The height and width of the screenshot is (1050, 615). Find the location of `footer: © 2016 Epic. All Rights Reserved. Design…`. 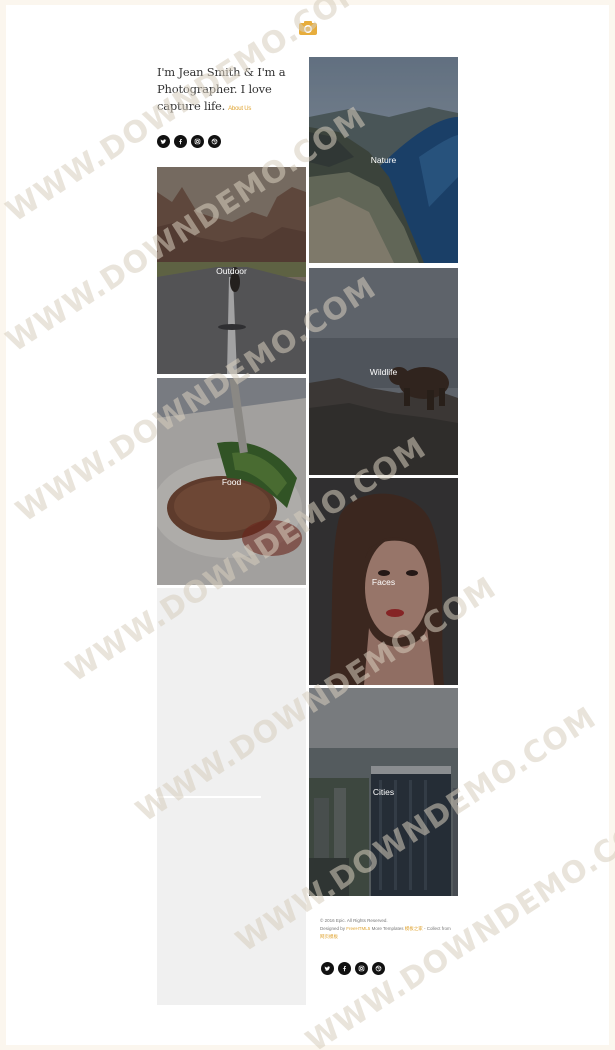

footer: © 2016 Epic. All Rights Reserved. Design… is located at coordinates (390, 929).